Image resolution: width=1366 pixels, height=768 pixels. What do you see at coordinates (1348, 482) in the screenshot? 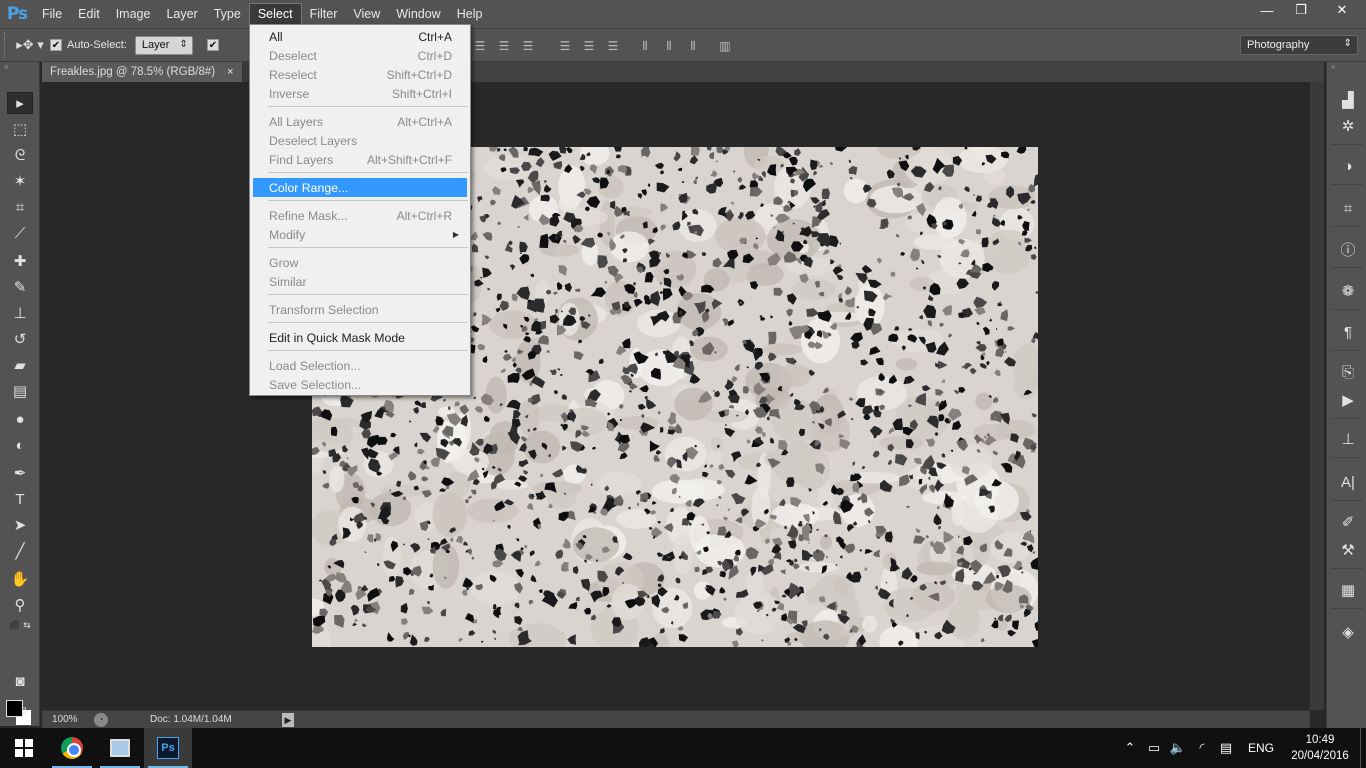
I see `character-panel-icon: A|` at bounding box center [1348, 482].